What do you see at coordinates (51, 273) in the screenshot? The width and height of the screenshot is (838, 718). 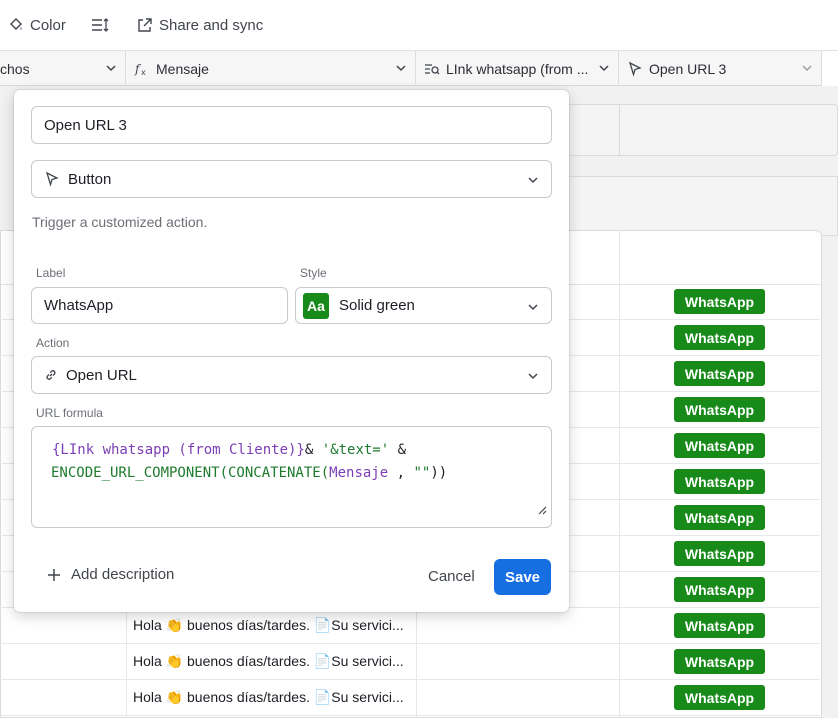 I see `label-caption: Label` at bounding box center [51, 273].